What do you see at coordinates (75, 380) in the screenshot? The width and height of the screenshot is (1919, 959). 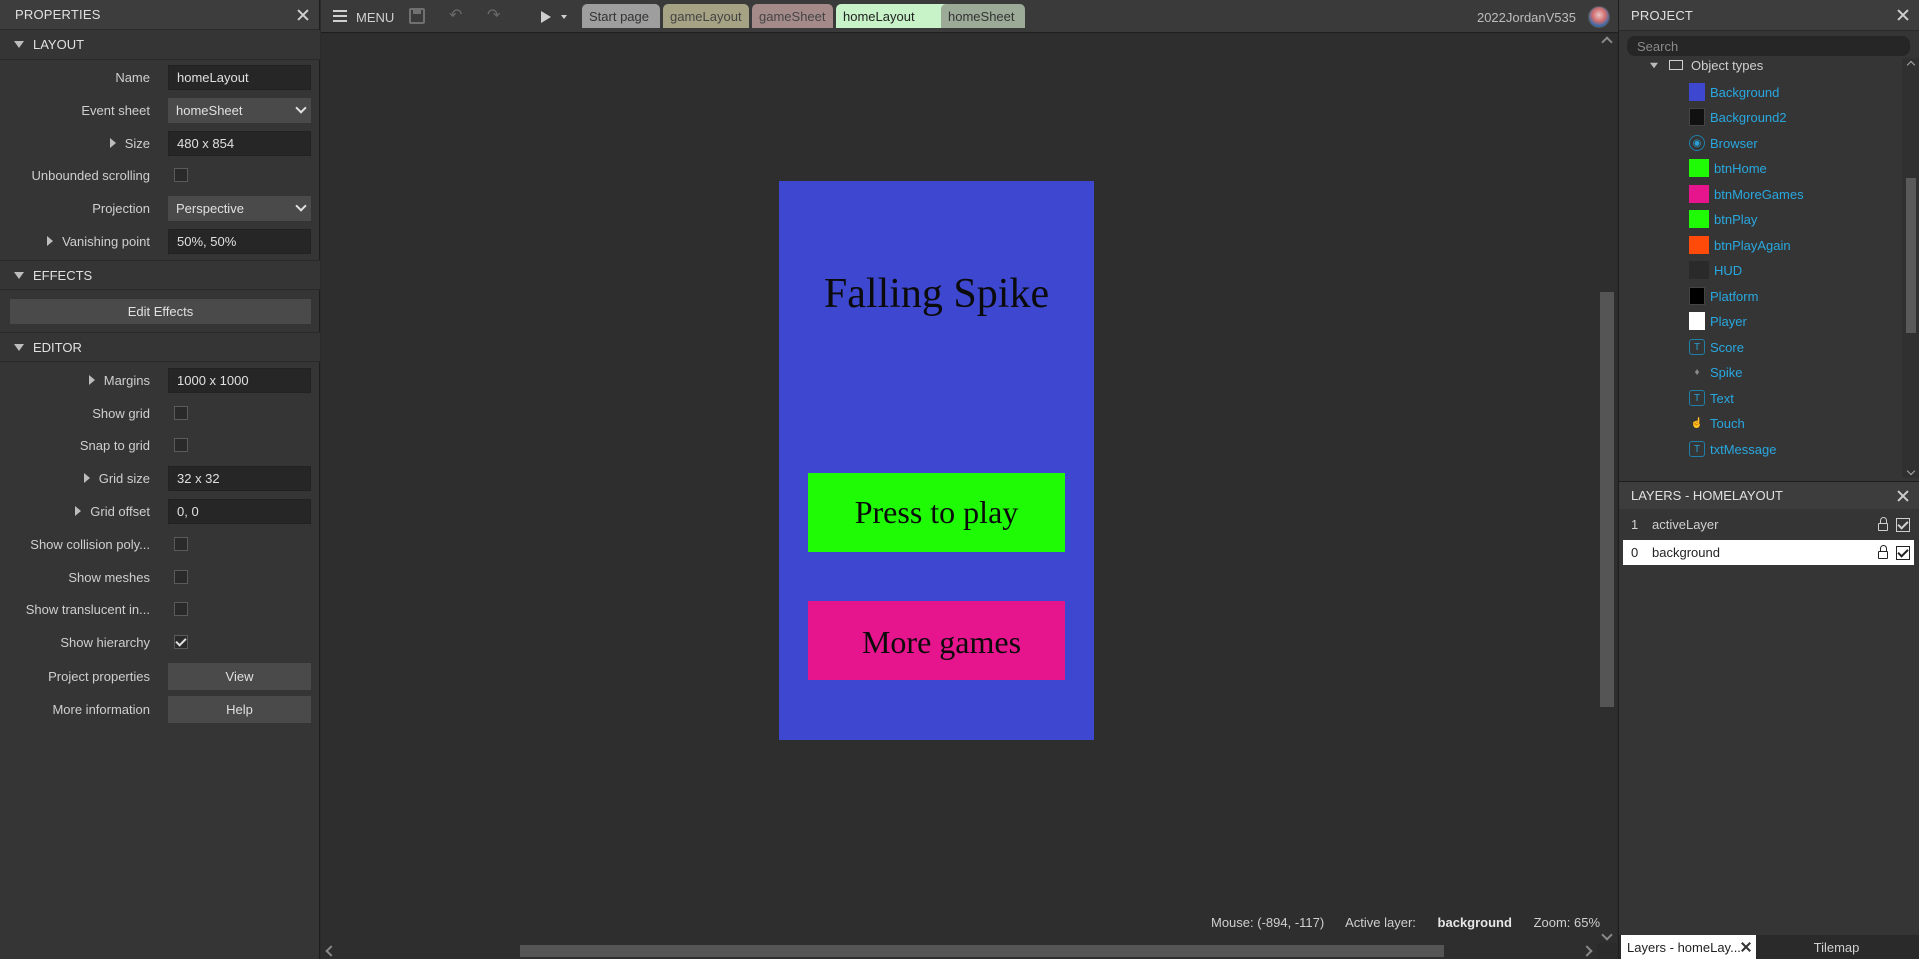 I see `prop-label: Margins` at bounding box center [75, 380].